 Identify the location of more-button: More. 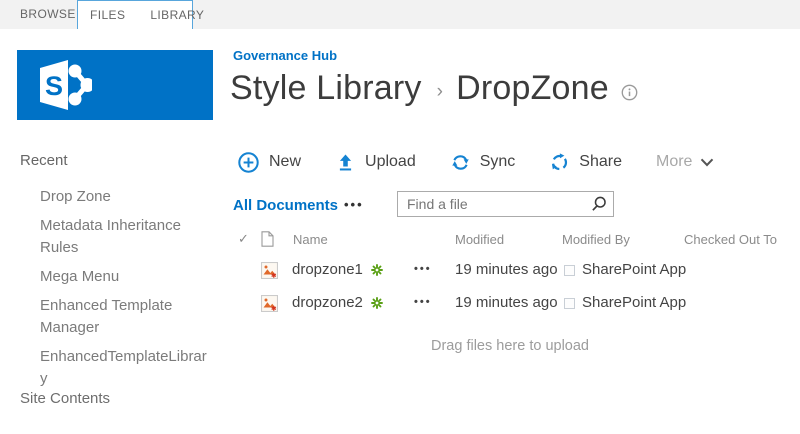
(685, 162).